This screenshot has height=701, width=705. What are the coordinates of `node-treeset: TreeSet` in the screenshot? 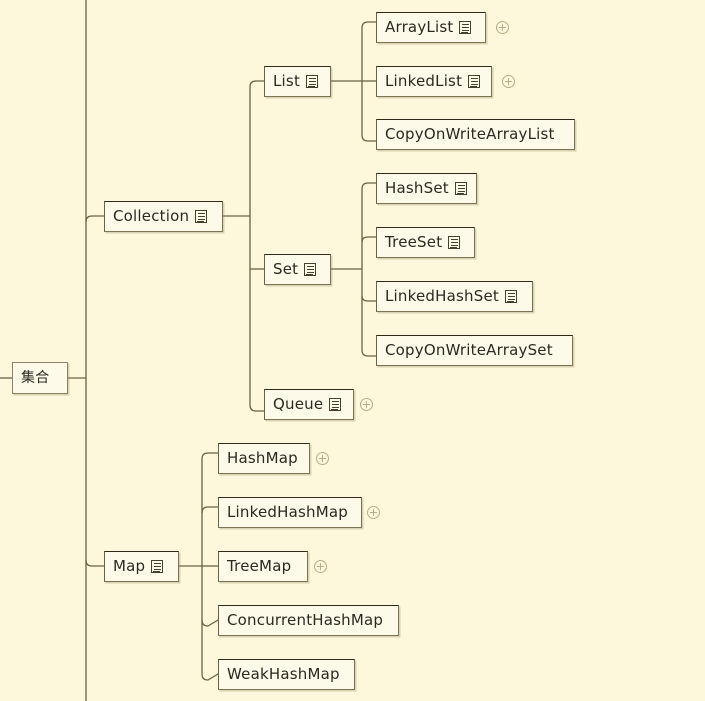 It's located at (425, 242).